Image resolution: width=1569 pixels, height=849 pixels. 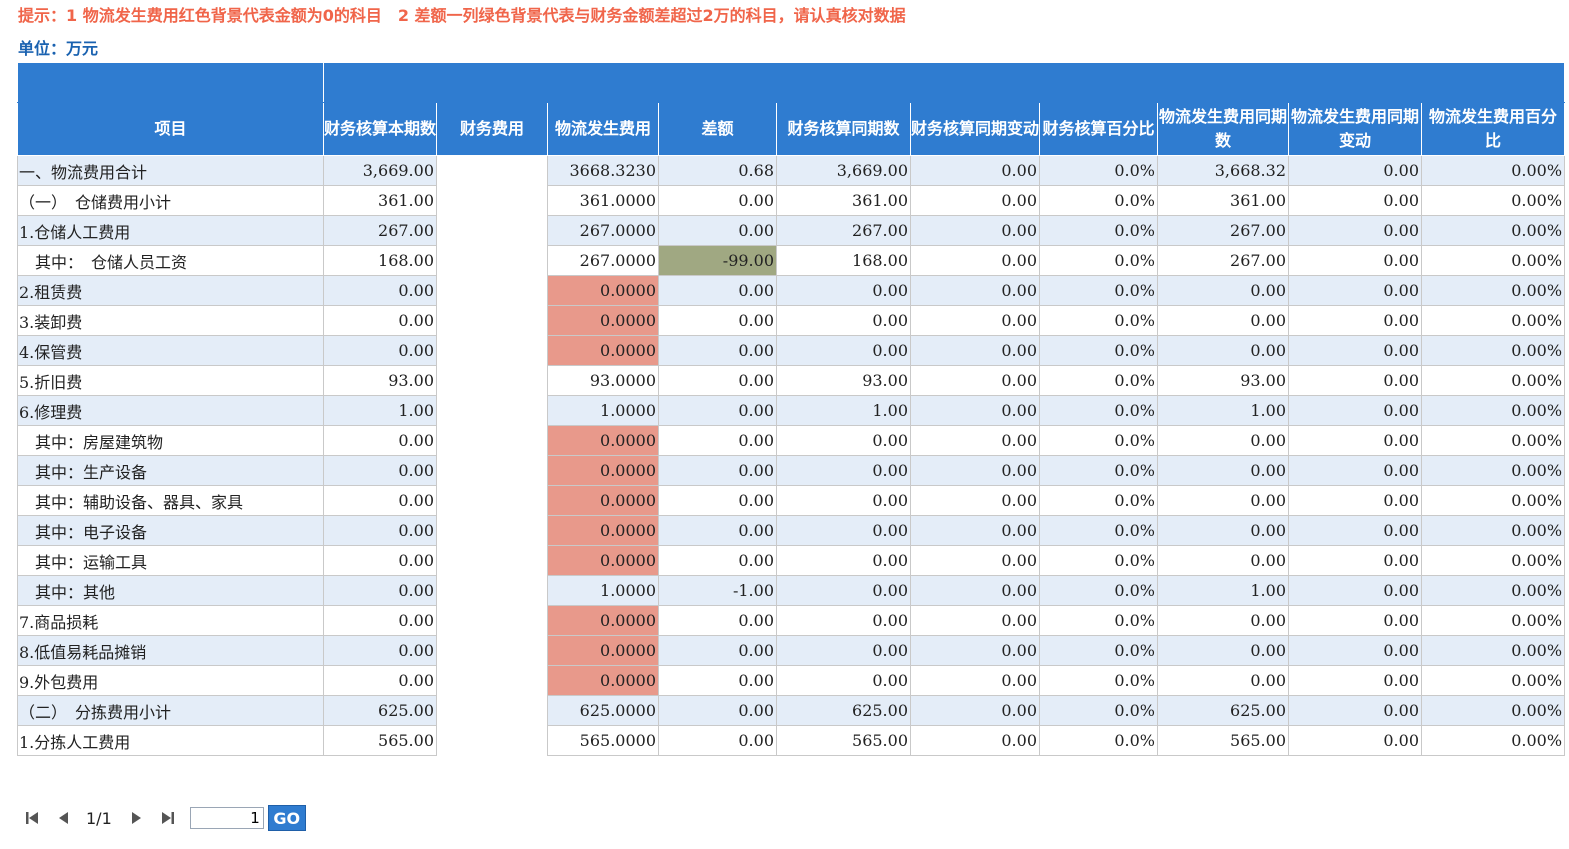 I want to click on cell-logistics-prior: 625.00, so click(x=1223, y=710).